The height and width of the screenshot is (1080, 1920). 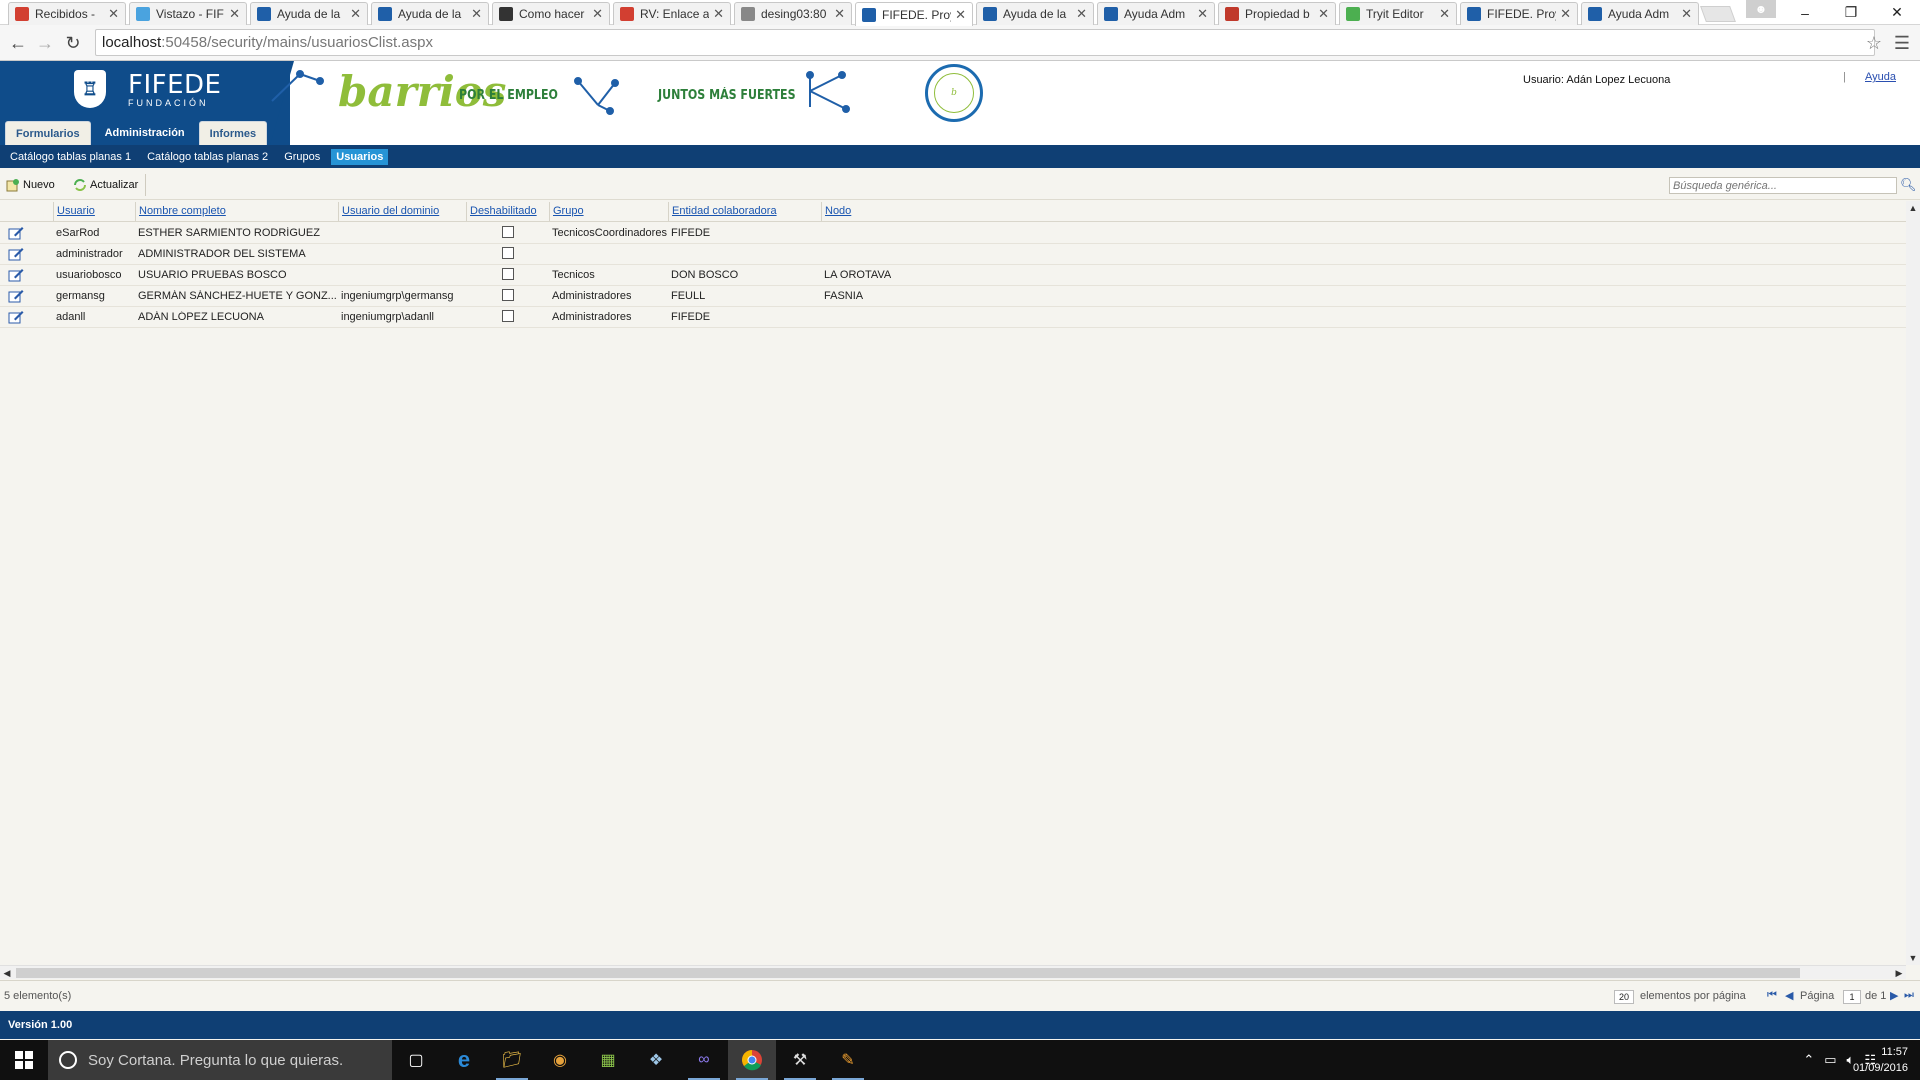 I want to click on browser-tab: Vistazo - FIF ✕, so click(x=188, y=13).